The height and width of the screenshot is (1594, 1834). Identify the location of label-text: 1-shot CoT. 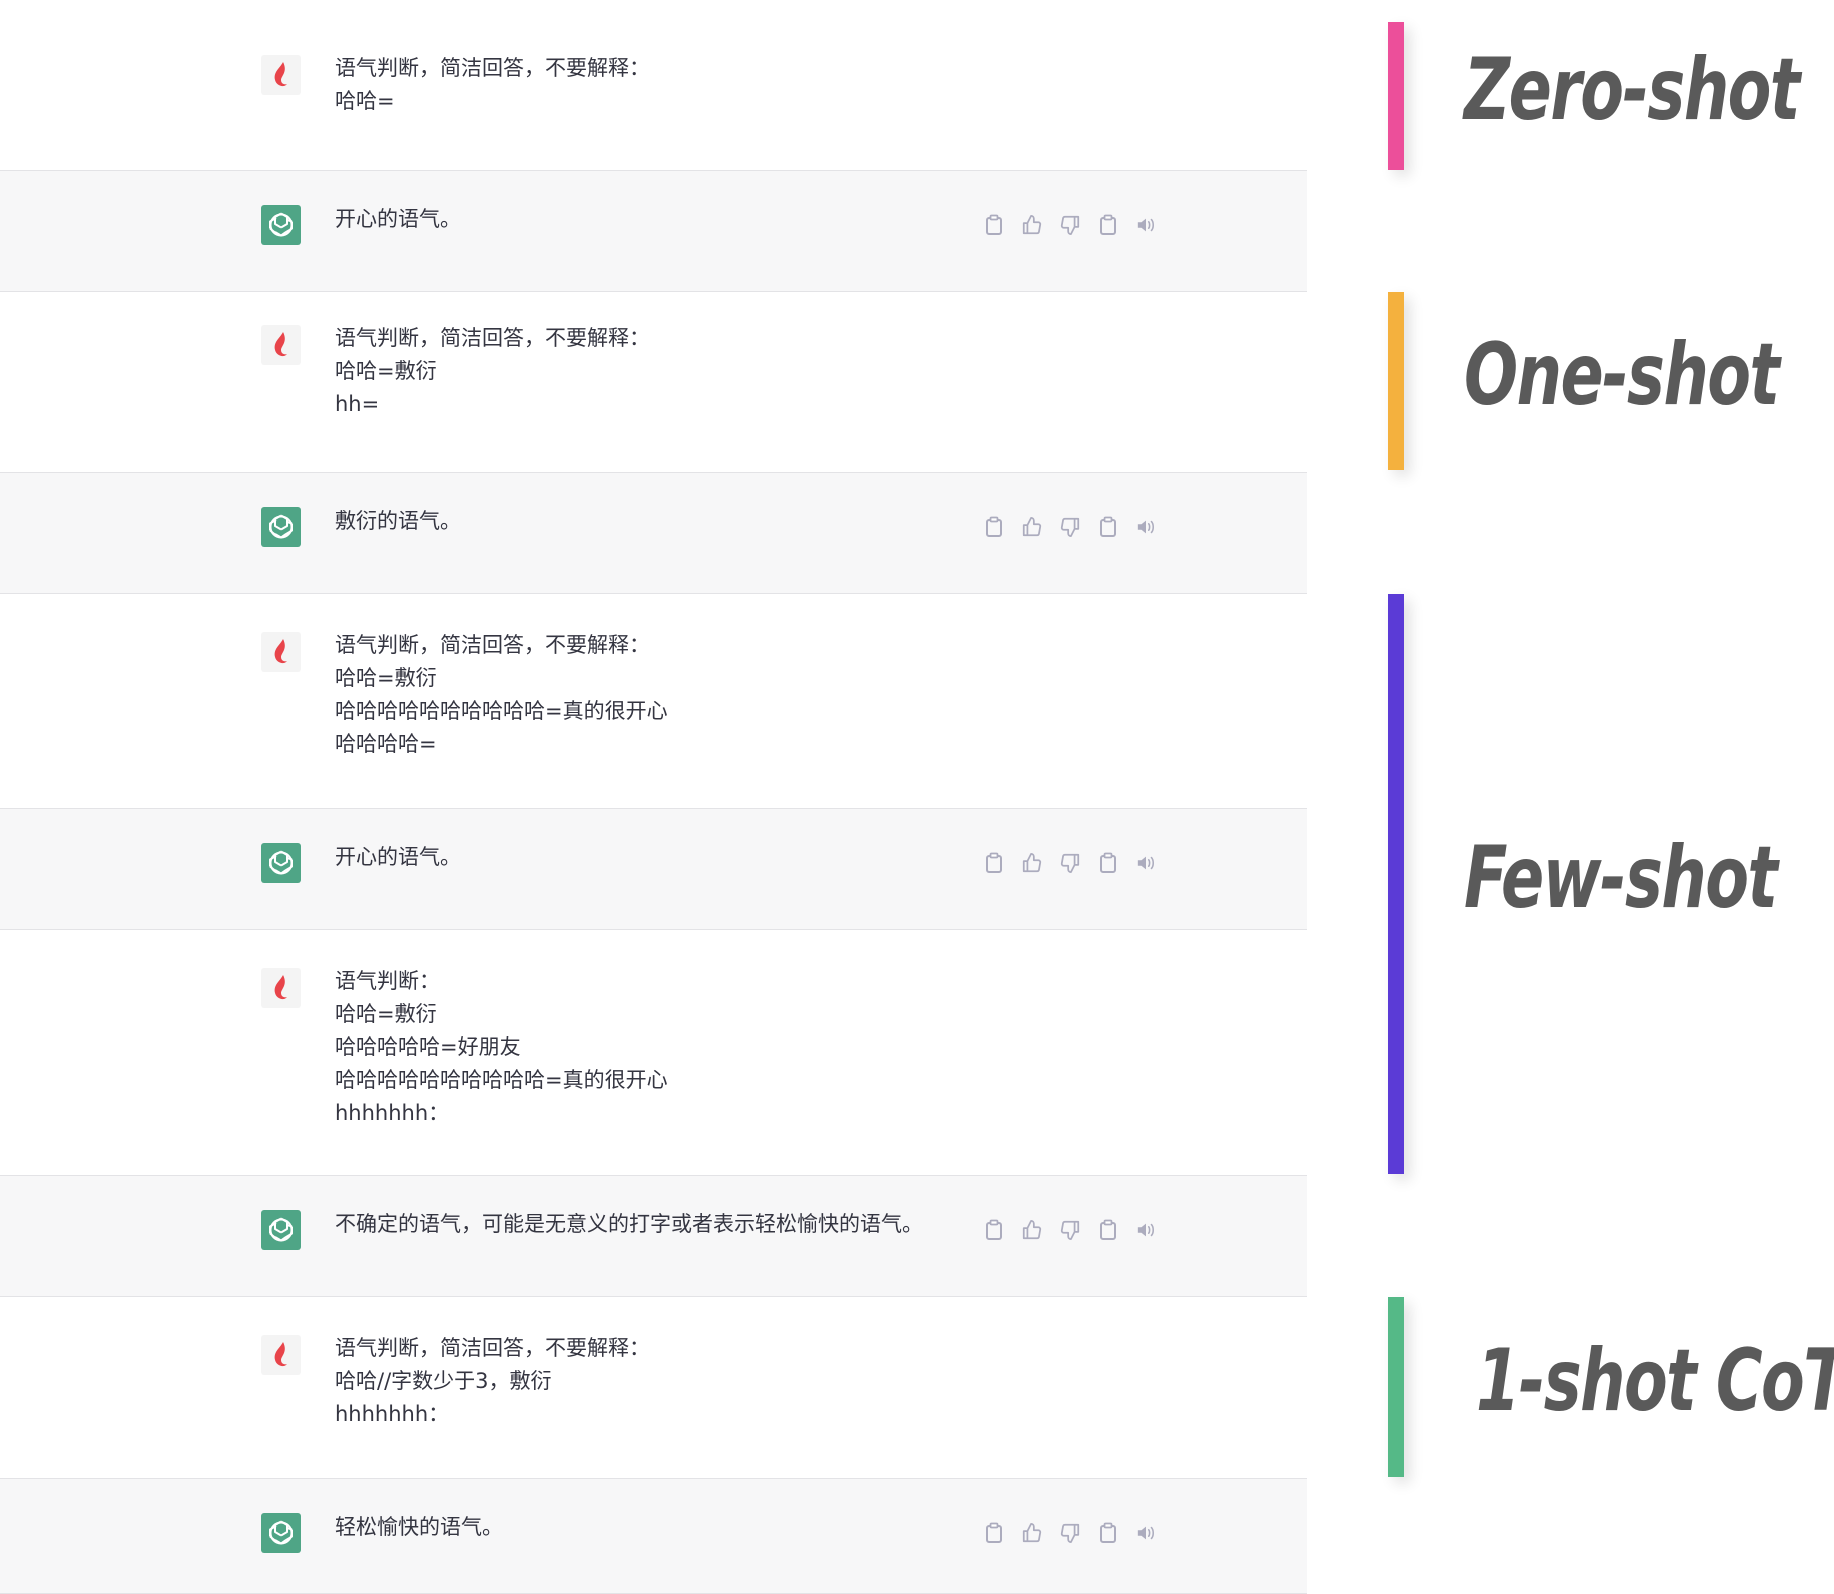
(1655, 1381).